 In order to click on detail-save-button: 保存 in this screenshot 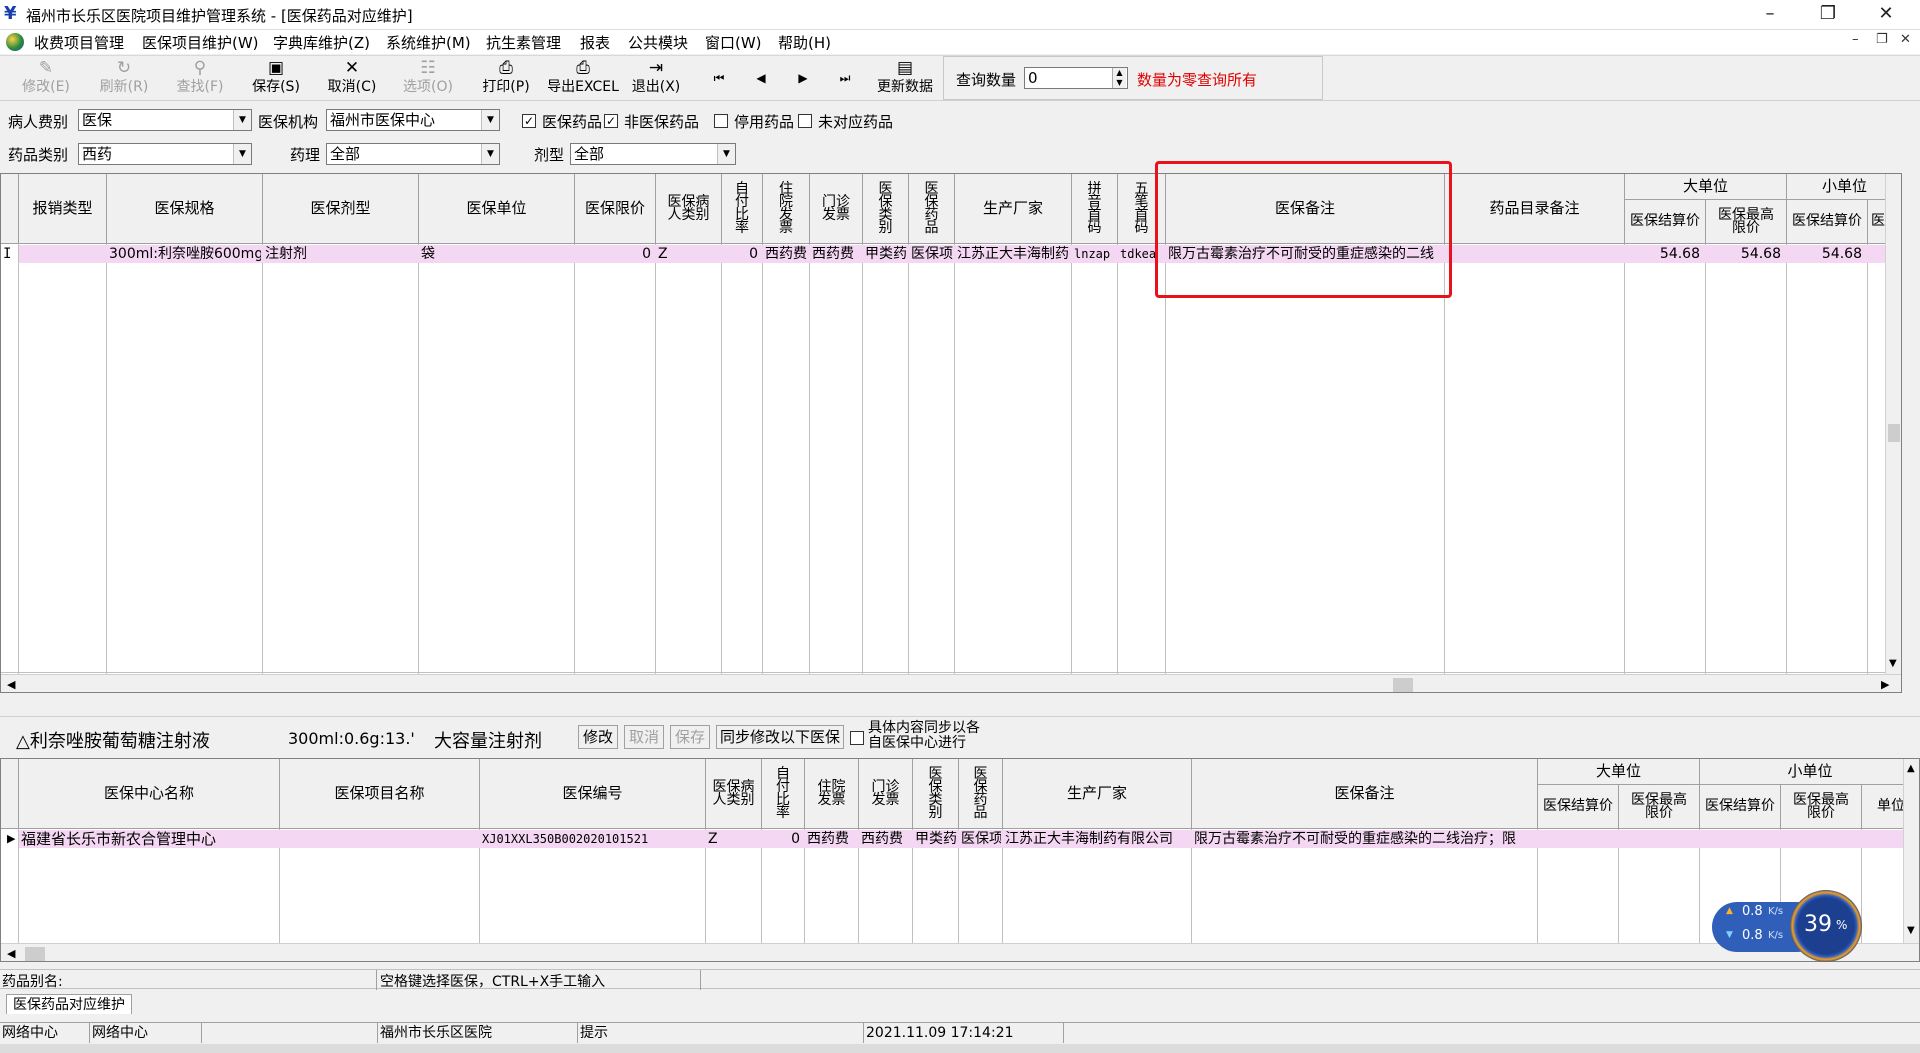, I will do `click(690, 737)`.